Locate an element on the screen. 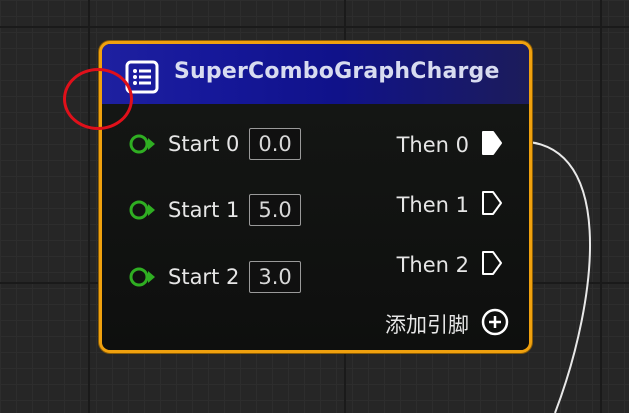  start-0-value-field: 0.0 is located at coordinates (275, 144).